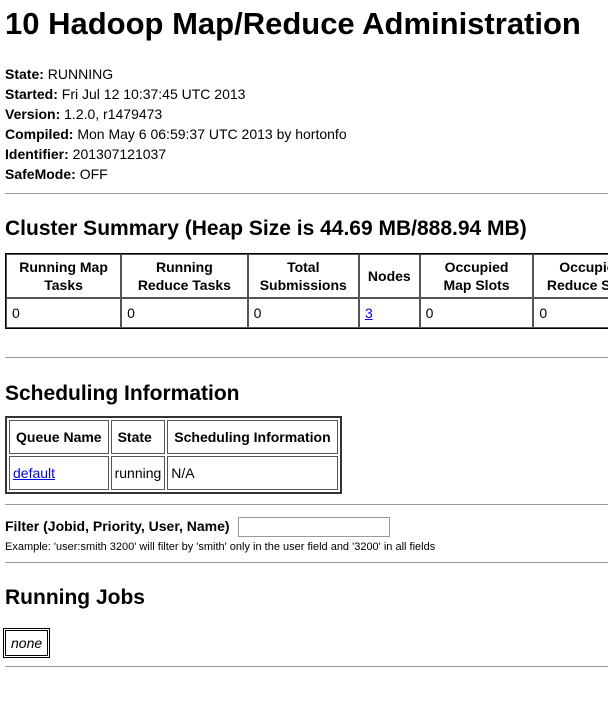 The width and height of the screenshot is (608, 710). I want to click on header-state: State, so click(138, 437).